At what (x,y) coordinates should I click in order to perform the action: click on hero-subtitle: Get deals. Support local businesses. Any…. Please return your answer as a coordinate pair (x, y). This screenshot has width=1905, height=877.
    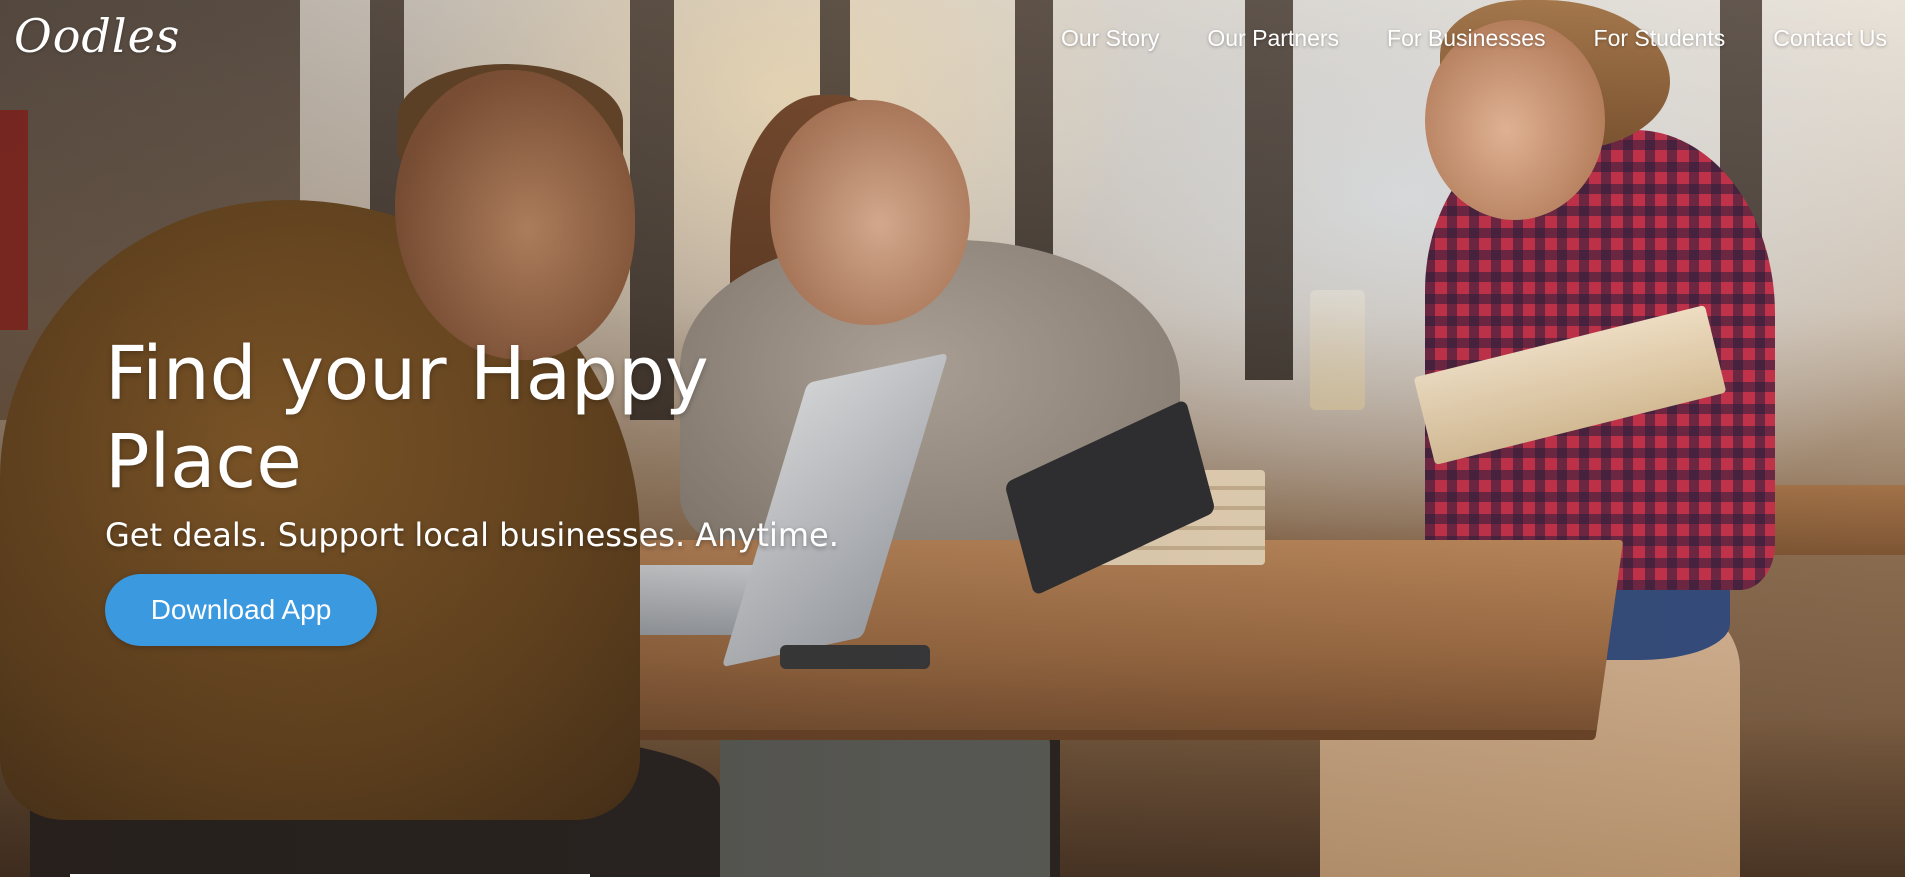
    Looking at the image, I should click on (472, 535).